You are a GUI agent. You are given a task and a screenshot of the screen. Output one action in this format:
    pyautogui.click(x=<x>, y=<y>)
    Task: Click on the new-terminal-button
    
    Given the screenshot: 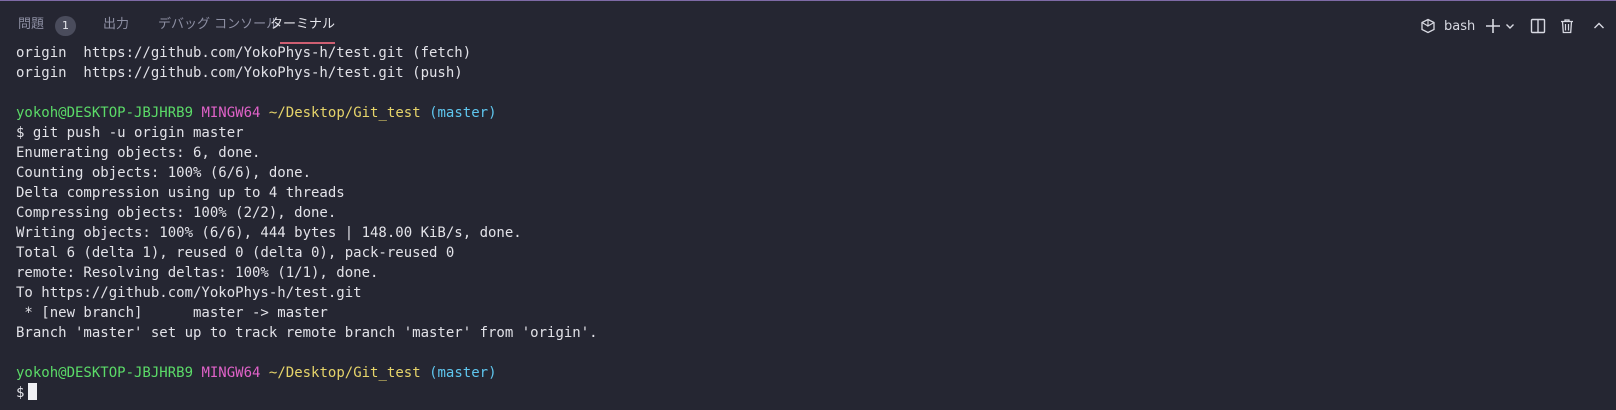 What is the action you would take?
    pyautogui.click(x=1493, y=26)
    